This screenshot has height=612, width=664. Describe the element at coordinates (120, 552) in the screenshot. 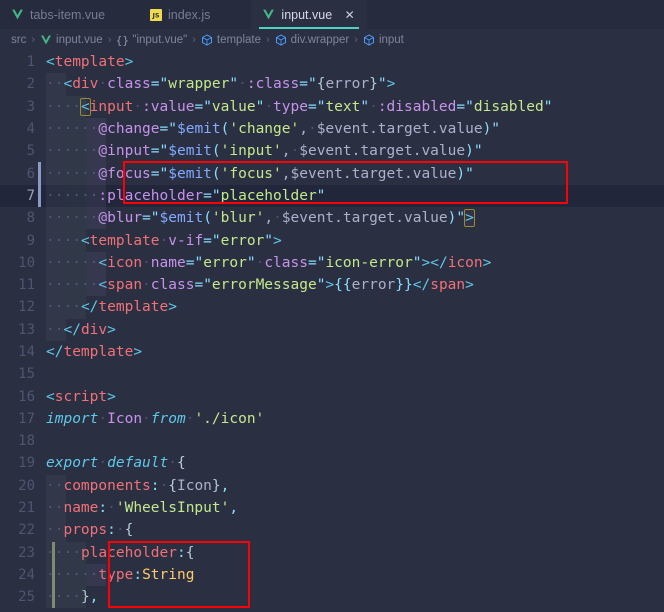

I see `code-text: ····placeholder:{` at that location.